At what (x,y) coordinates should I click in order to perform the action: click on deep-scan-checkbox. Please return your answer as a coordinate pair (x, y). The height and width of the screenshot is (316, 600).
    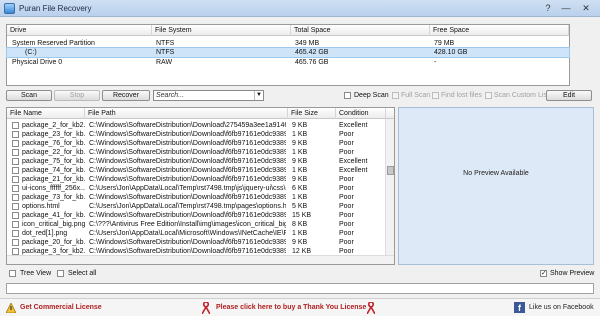
    Looking at the image, I should click on (347, 95).